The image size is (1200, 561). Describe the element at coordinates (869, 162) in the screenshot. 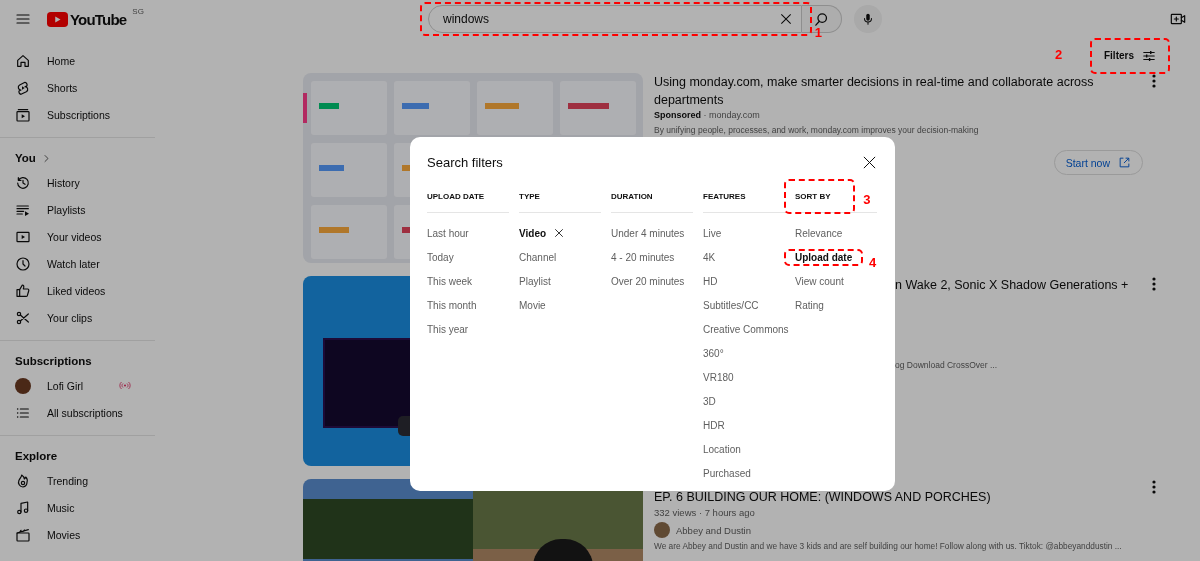

I see `close-icon` at that location.